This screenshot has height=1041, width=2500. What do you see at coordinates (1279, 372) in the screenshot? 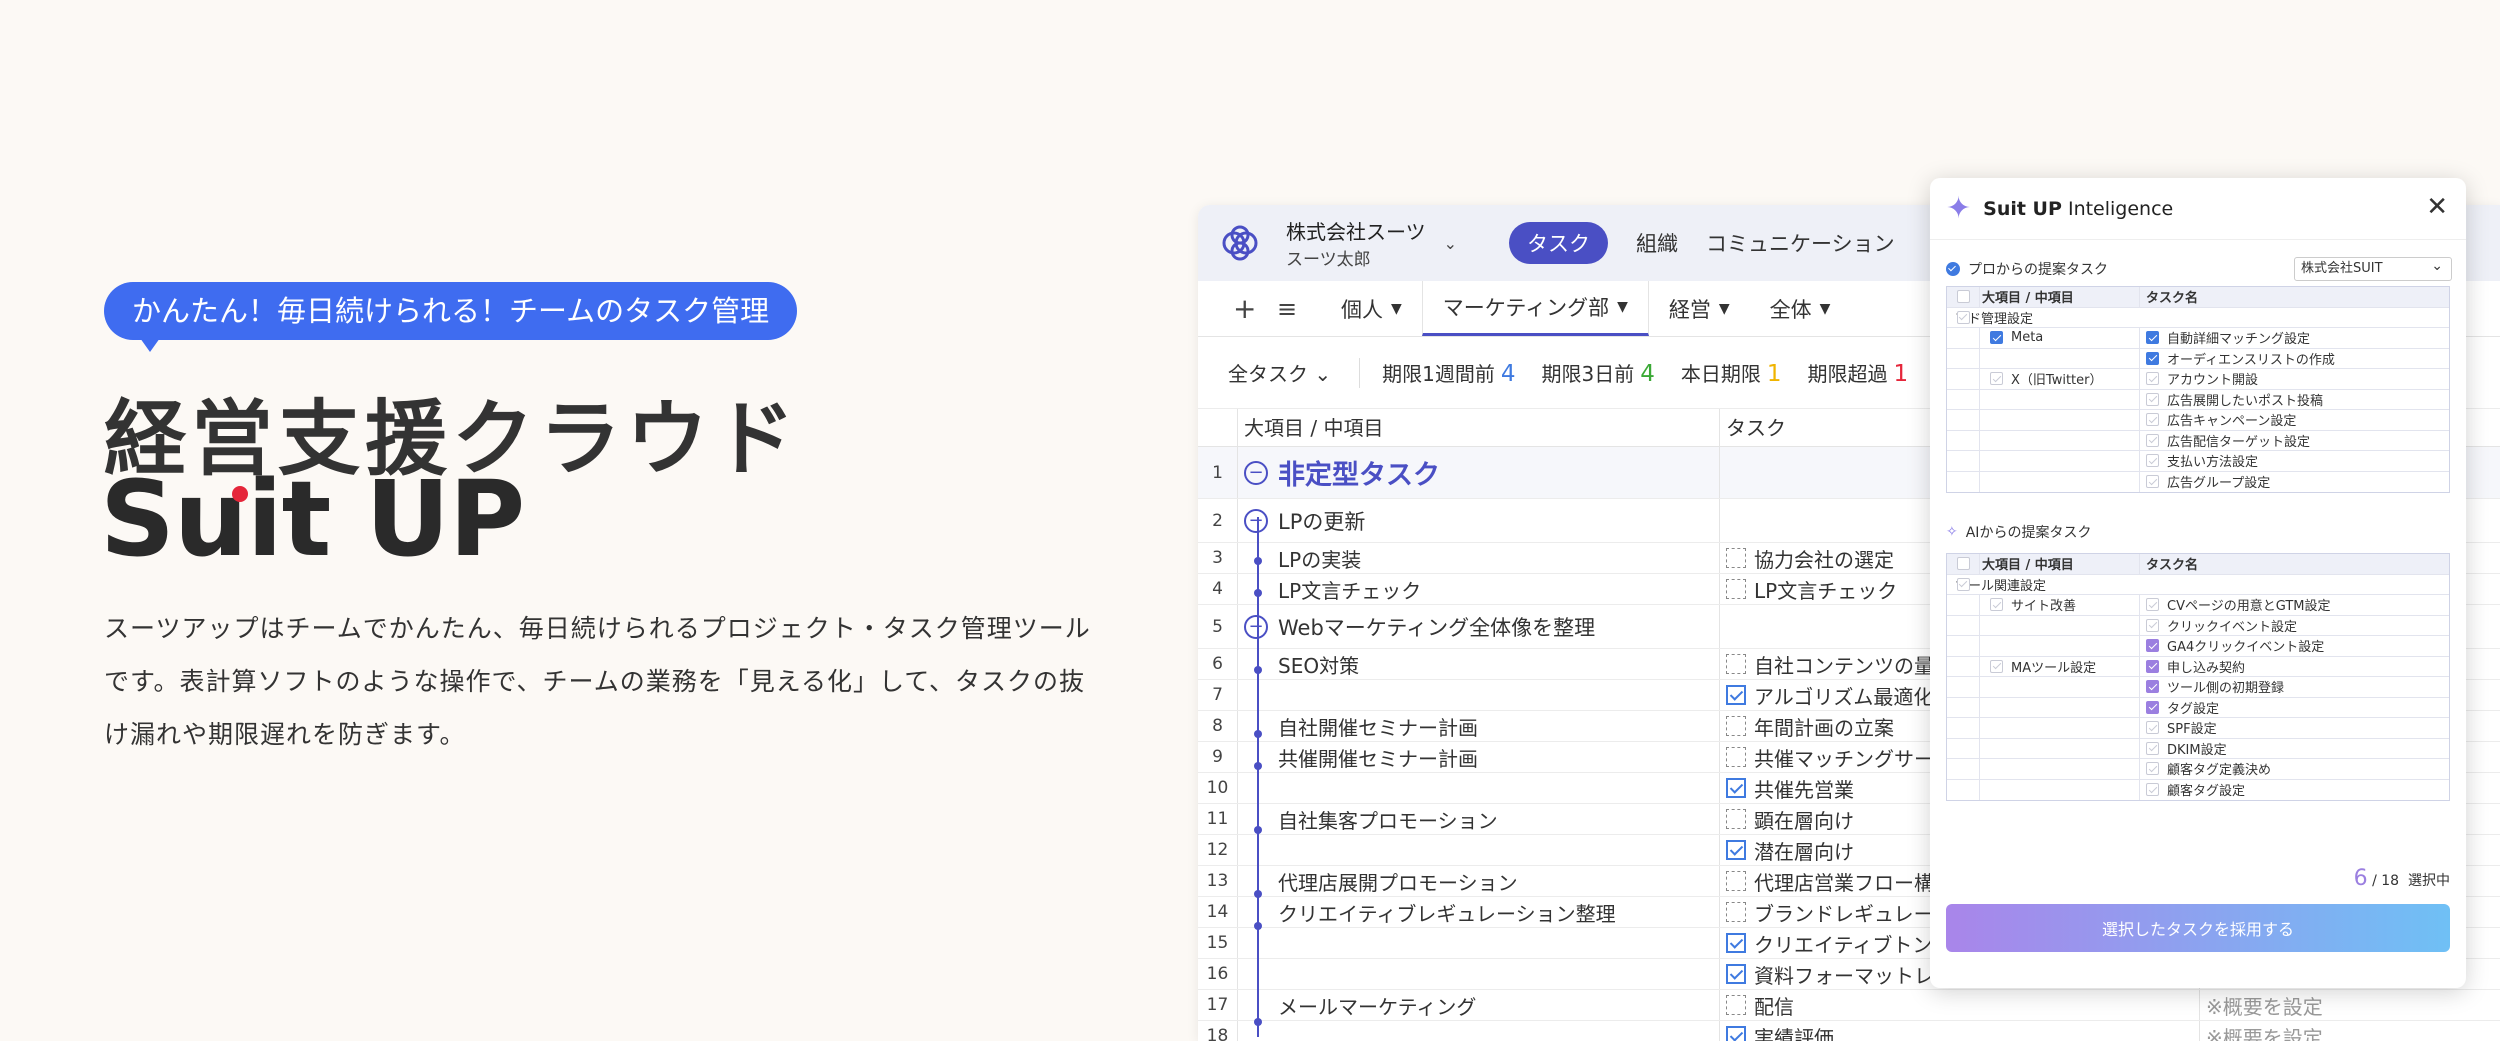
I see `all-tasks-dropdown: 全タスク ⌄` at bounding box center [1279, 372].